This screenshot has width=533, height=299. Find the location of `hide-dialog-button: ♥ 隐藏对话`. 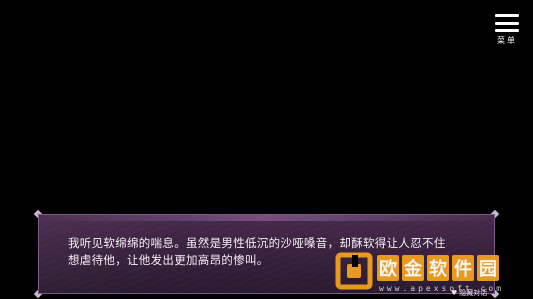

hide-dialog-button: ♥ 隐藏对话 is located at coordinates (469, 293).